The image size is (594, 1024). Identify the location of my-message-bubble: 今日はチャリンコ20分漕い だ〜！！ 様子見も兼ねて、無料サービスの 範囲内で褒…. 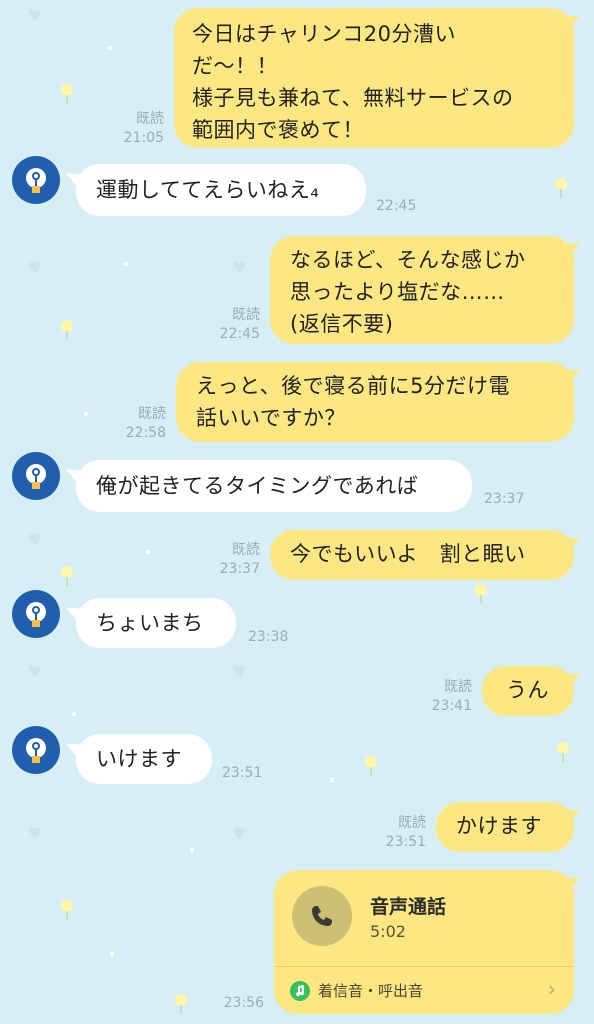
(374, 78).